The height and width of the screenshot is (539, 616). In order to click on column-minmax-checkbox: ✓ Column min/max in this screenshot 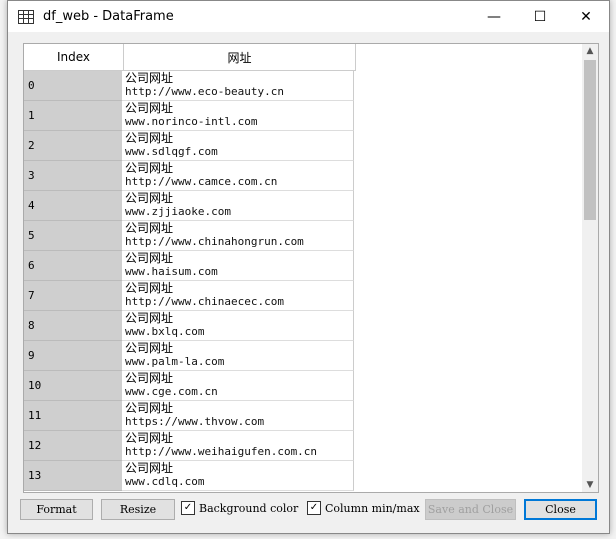, I will do `click(363, 508)`.